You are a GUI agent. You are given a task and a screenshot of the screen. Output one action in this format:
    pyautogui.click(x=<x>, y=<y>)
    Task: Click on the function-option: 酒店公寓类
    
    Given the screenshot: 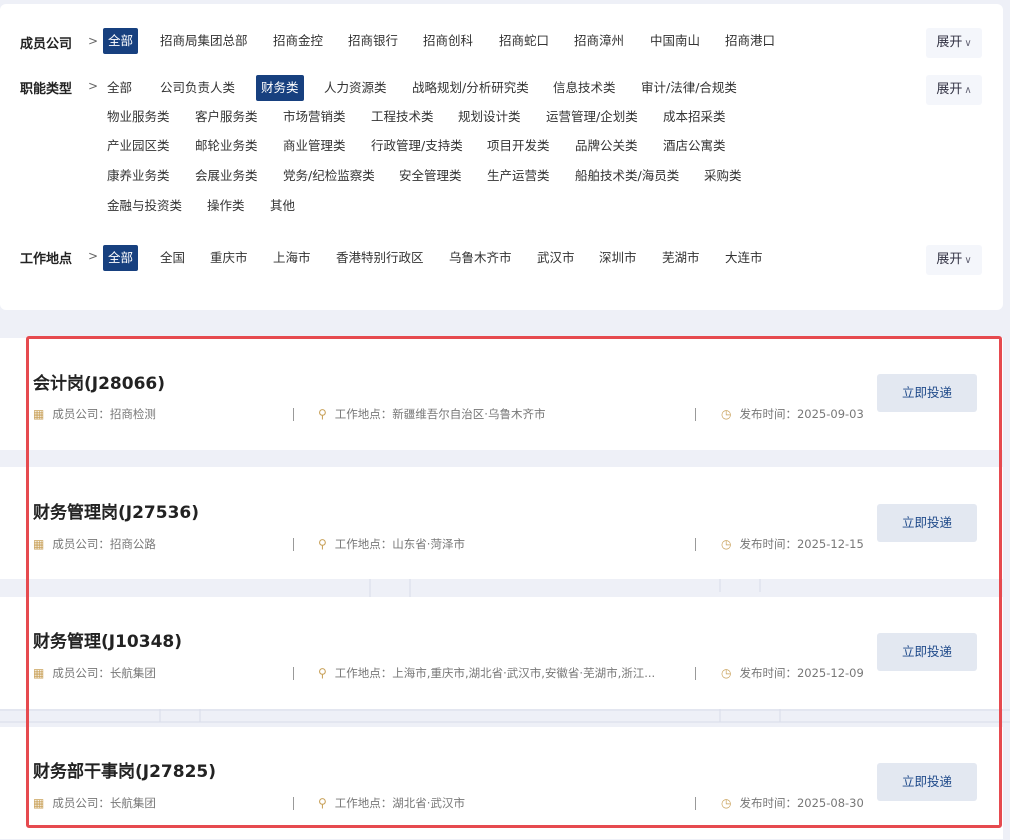 What is the action you would take?
    pyautogui.click(x=694, y=146)
    